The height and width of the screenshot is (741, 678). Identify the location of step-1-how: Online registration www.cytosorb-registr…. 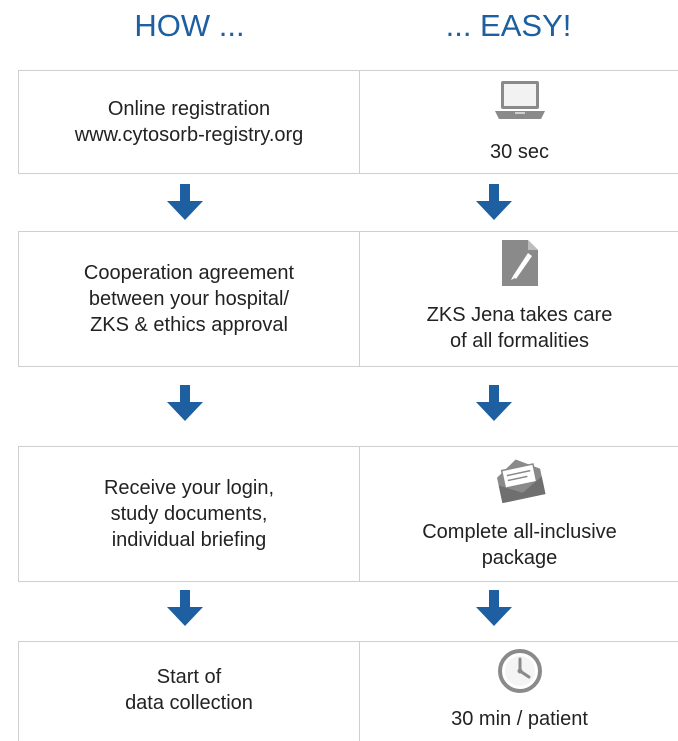
(189, 122).